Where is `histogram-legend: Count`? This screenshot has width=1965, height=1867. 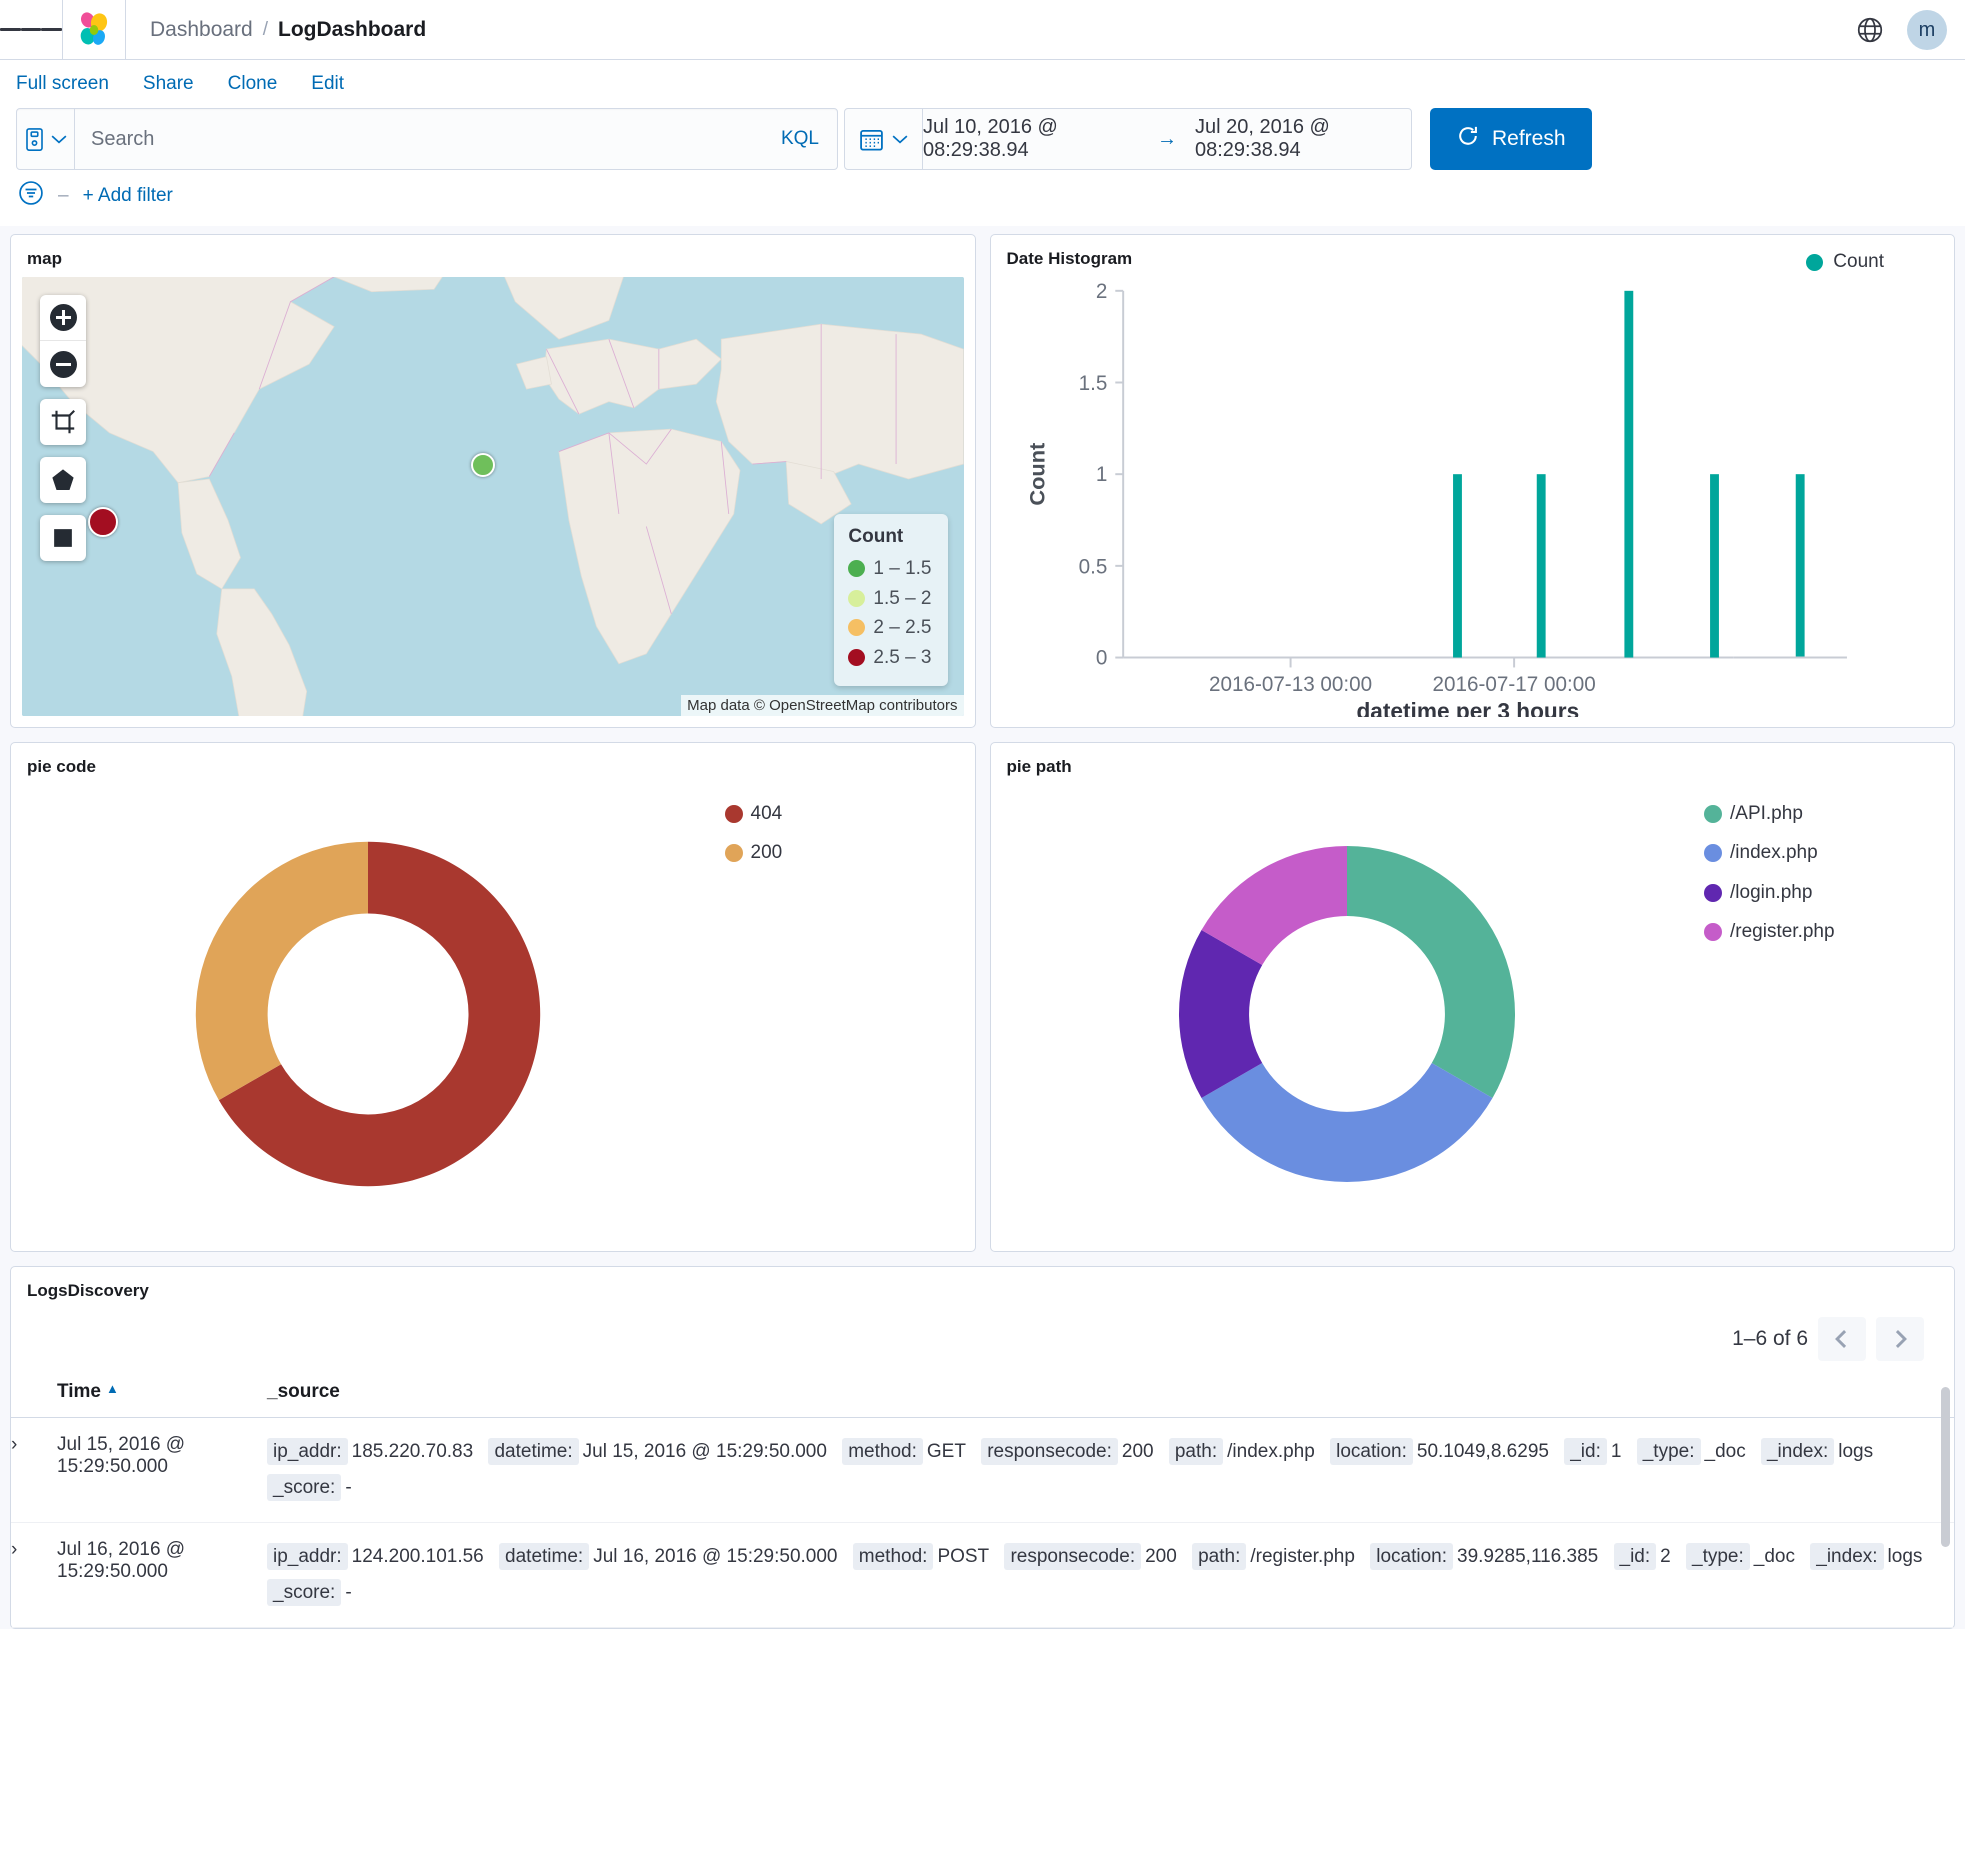 histogram-legend: Count is located at coordinates (1845, 262).